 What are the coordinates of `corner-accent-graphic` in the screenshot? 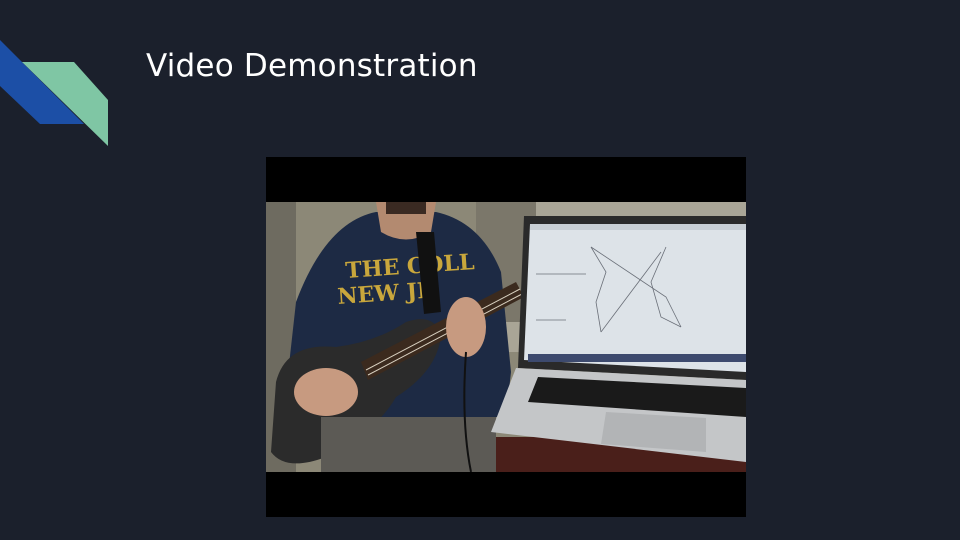 It's located at (54, 93).